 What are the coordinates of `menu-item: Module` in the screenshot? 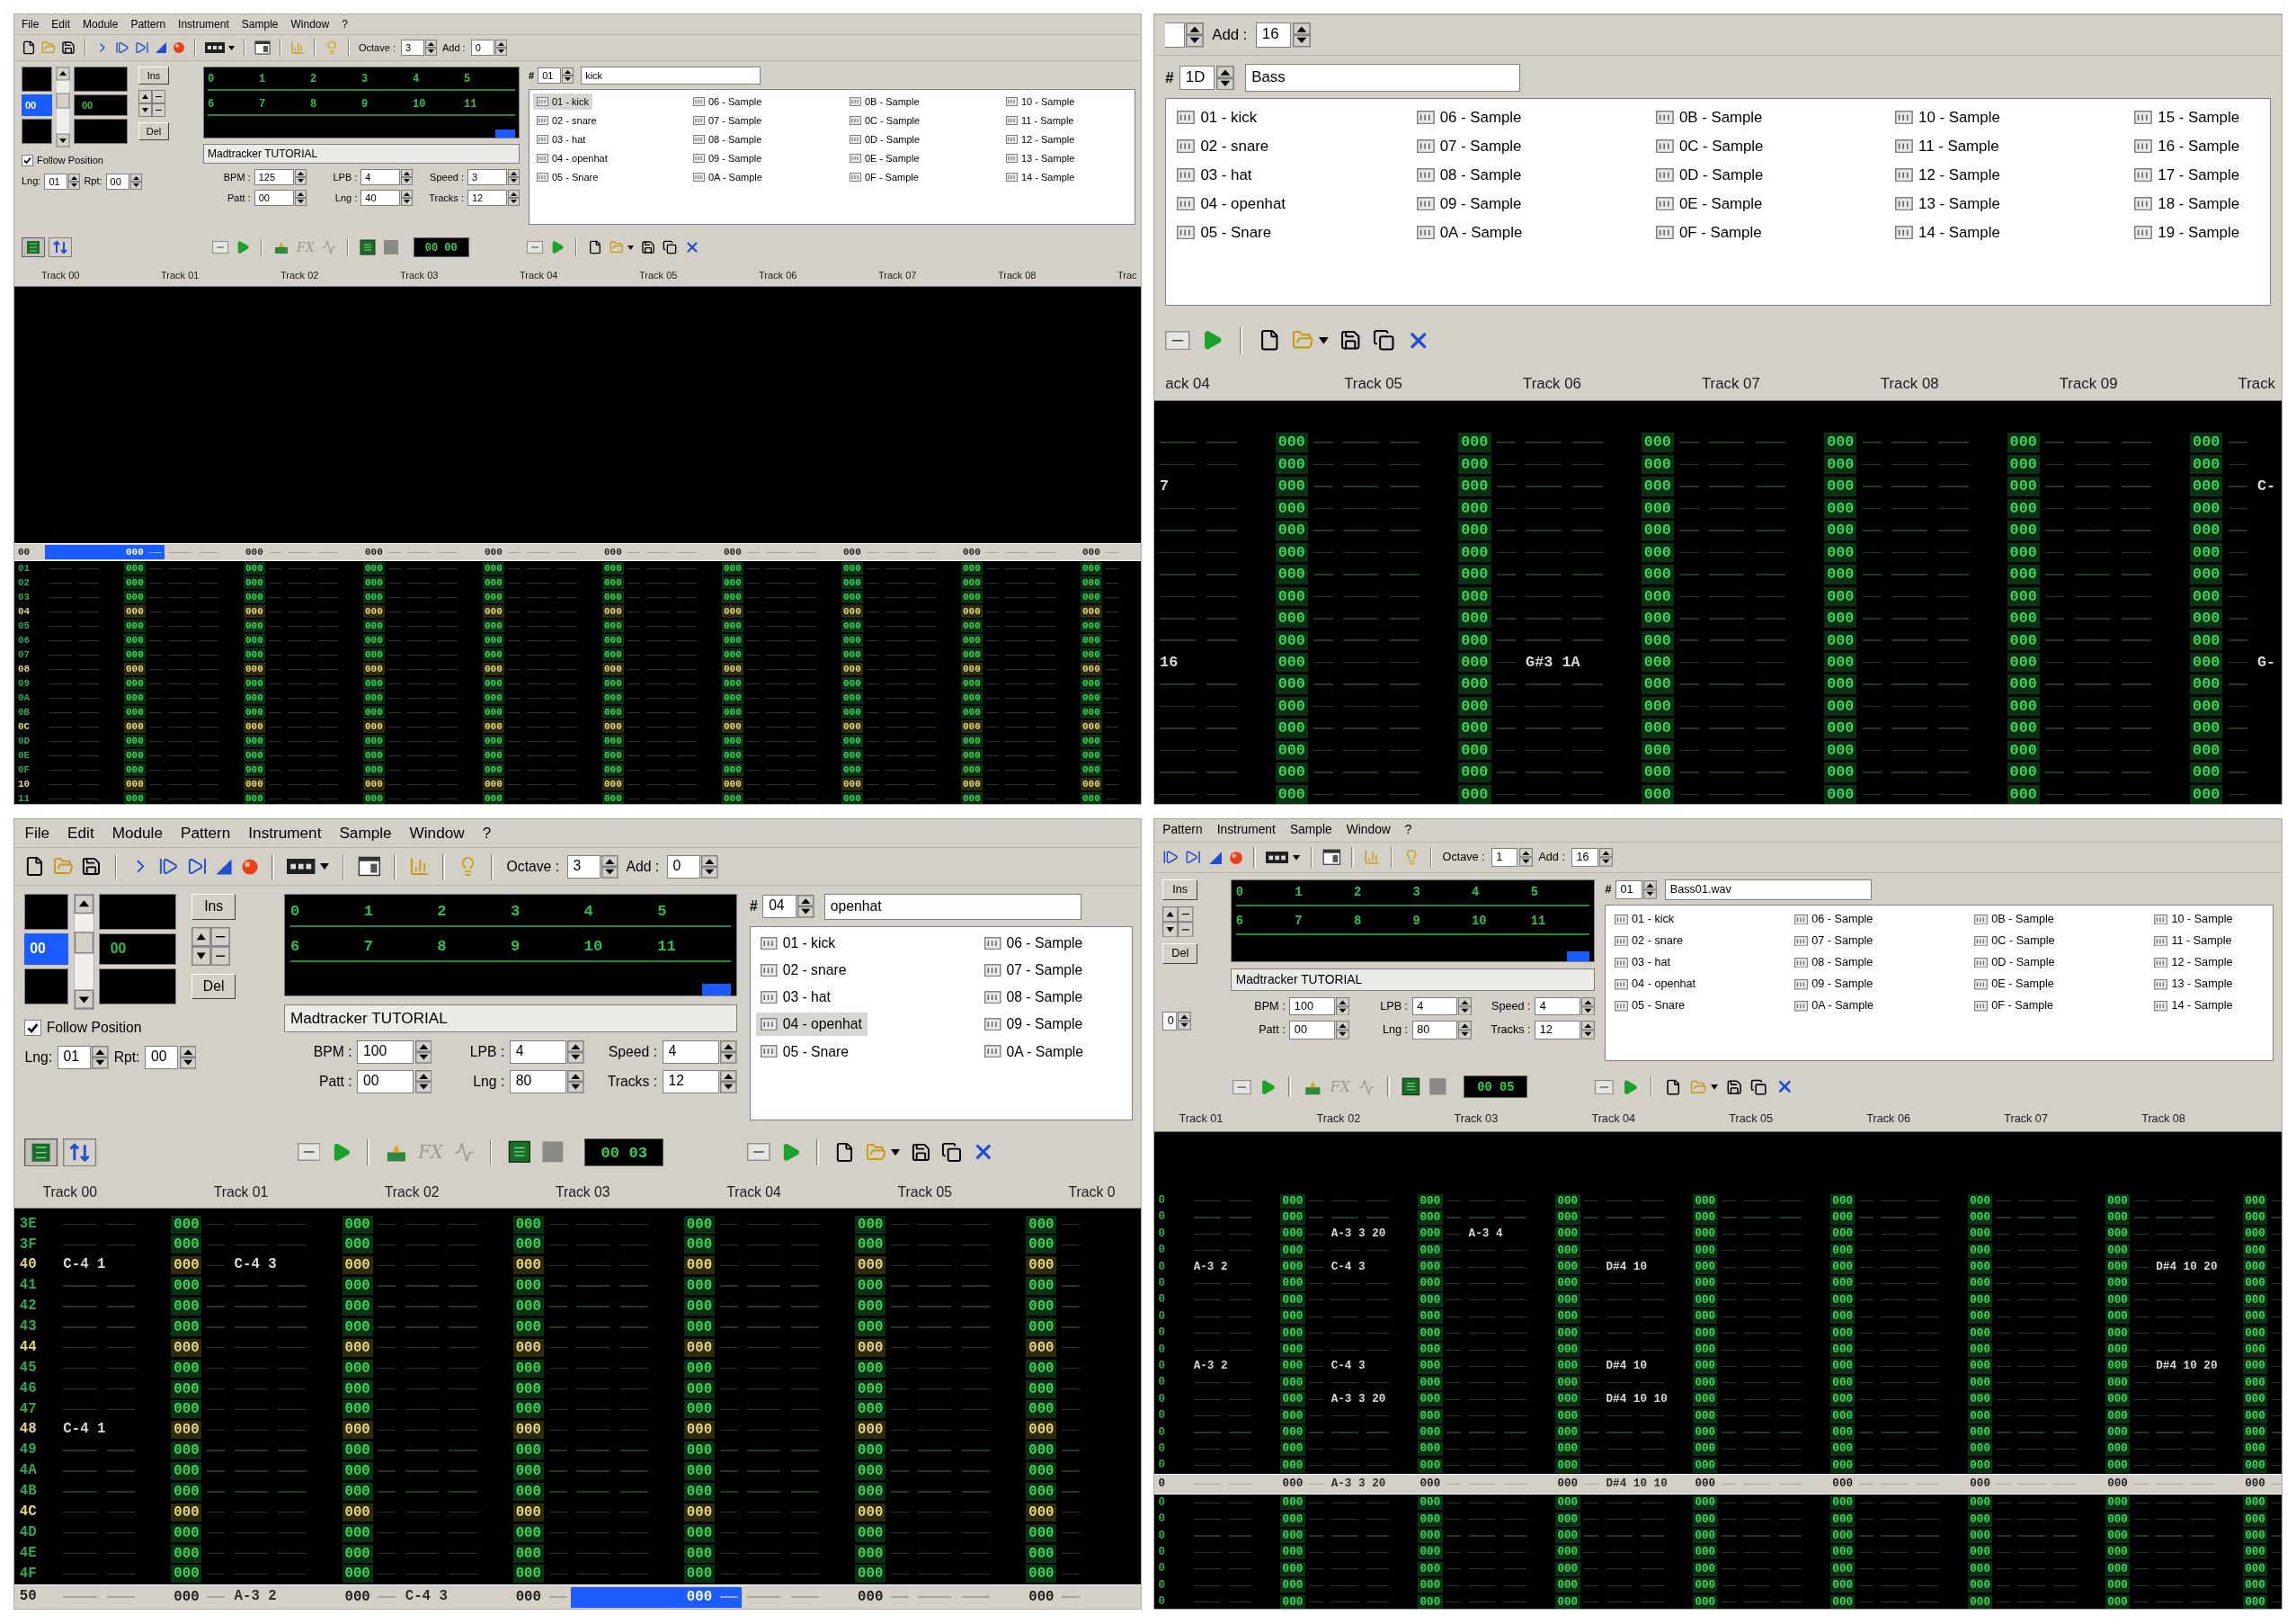 It's located at (137, 833).